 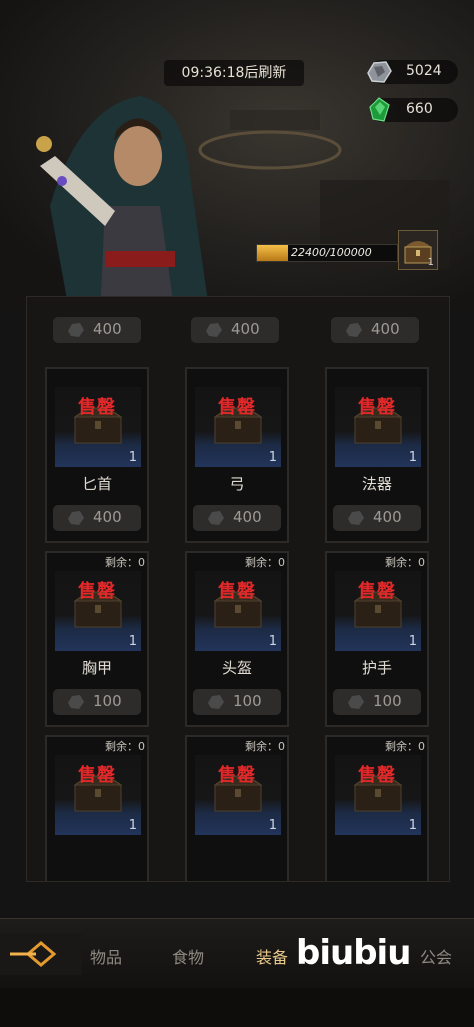 What do you see at coordinates (97, 639) in the screenshot?
I see `shop-item-card: 剩余：0 1 售罄 胸甲 100` at bounding box center [97, 639].